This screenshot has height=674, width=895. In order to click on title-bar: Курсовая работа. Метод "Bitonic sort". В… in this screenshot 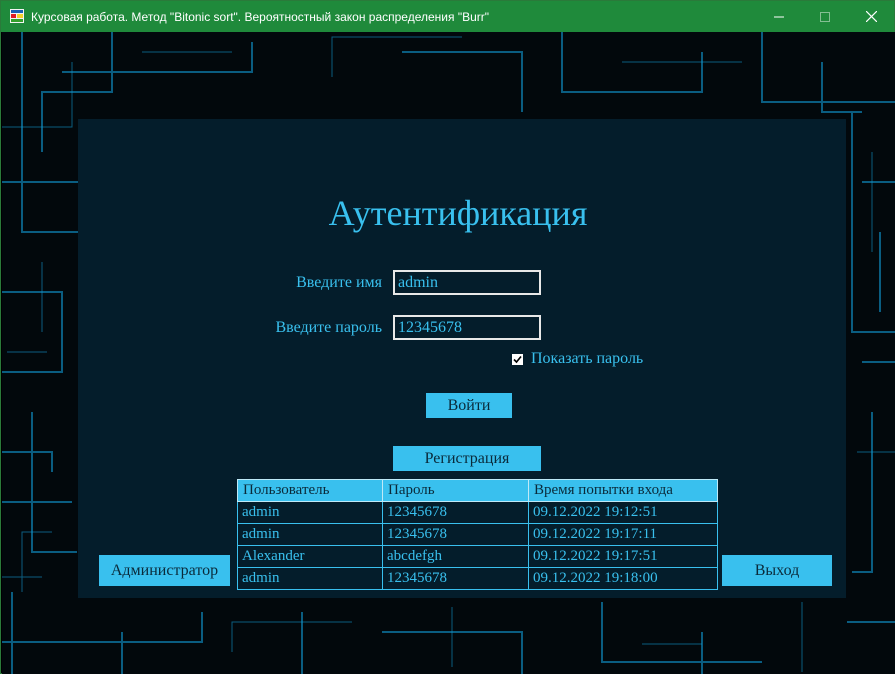, I will do `click(447, 16)`.